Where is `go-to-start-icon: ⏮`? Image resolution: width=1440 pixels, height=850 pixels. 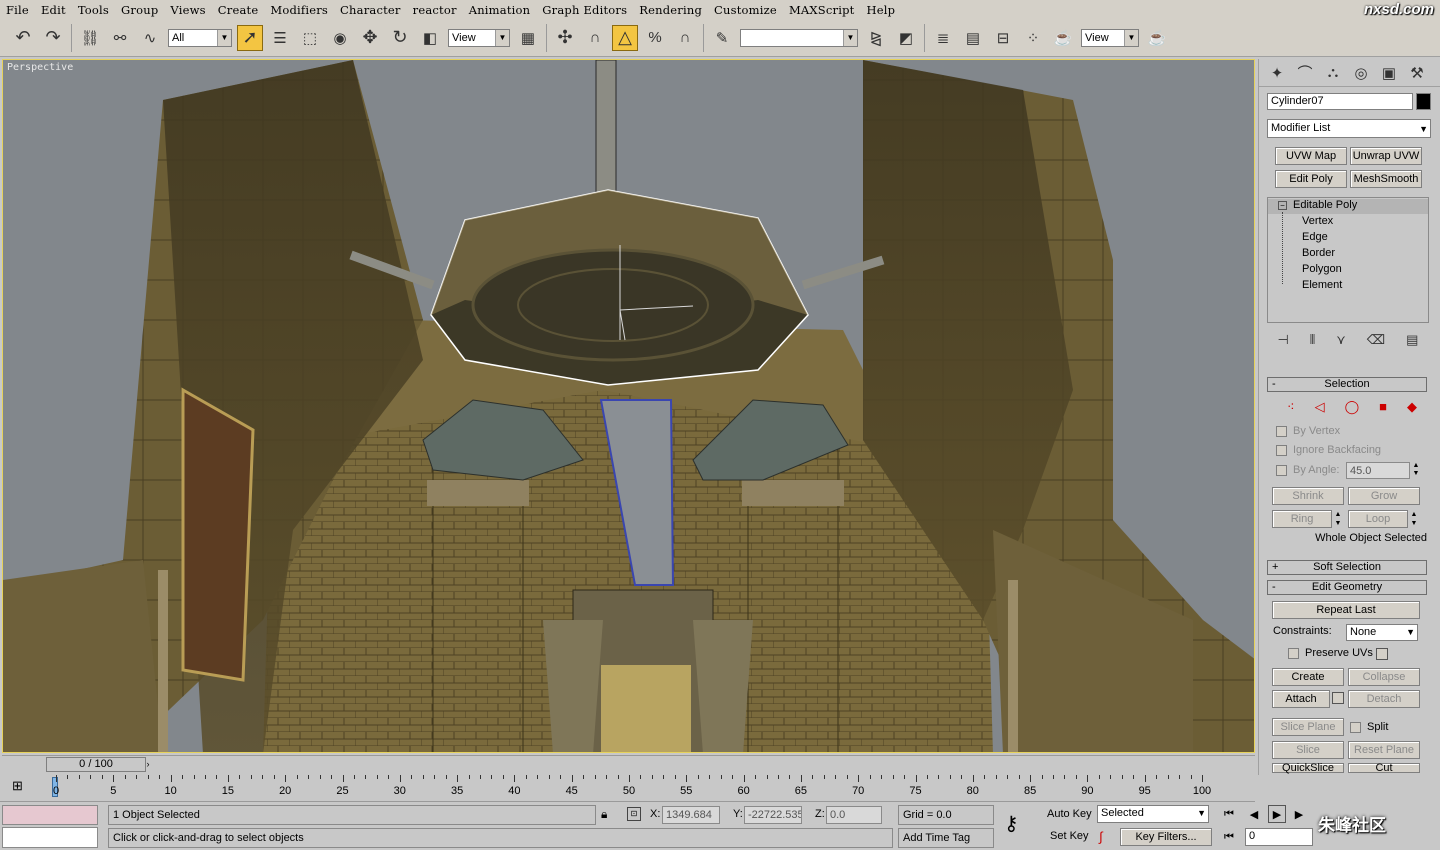
go-to-start-icon: ⏮ is located at coordinates (1229, 814).